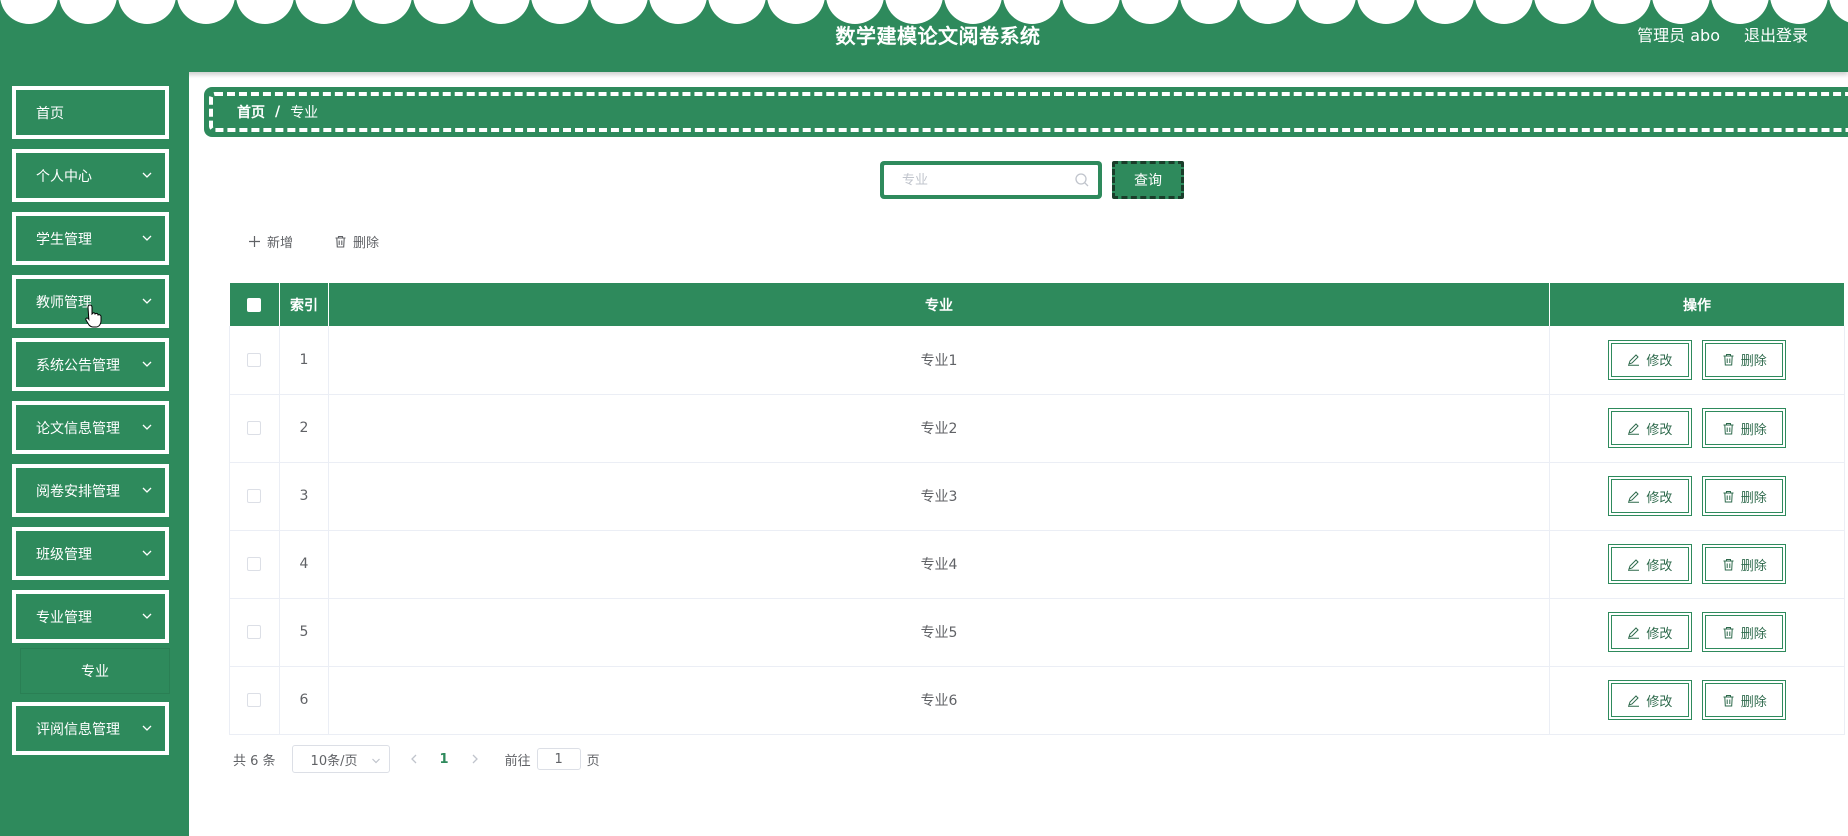 This screenshot has height=836, width=1848. I want to click on sidebar-item-announcement-management: 系统公告管理, so click(90, 364).